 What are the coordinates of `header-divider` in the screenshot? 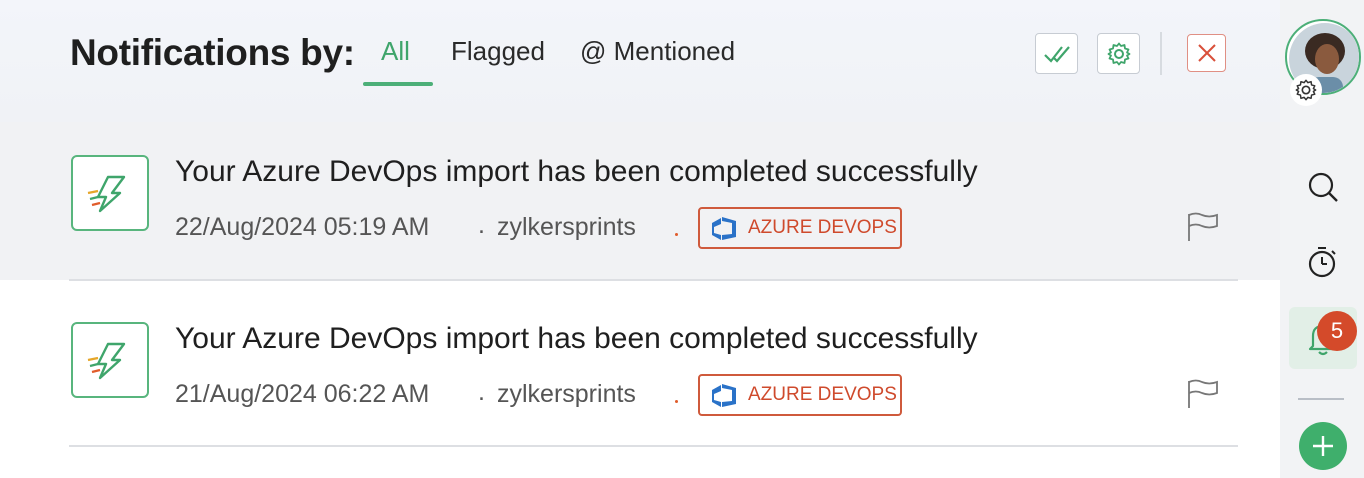 It's located at (1161, 53).